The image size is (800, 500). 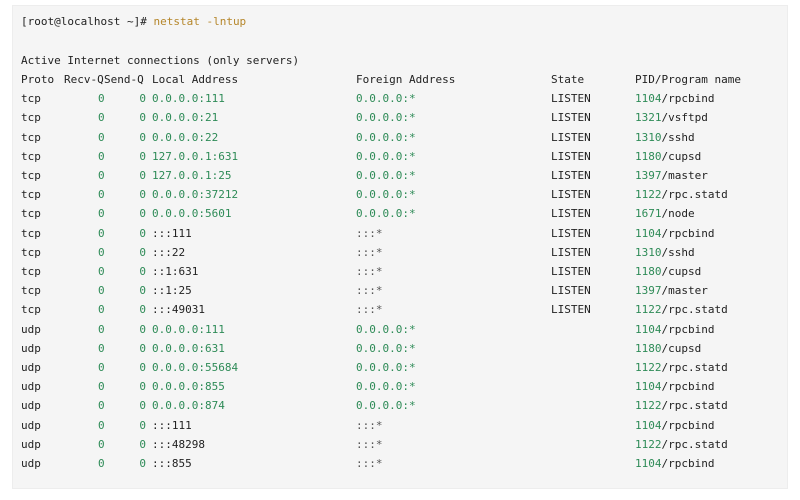 I want to click on cell-local-address: ::1:631, so click(x=175, y=272).